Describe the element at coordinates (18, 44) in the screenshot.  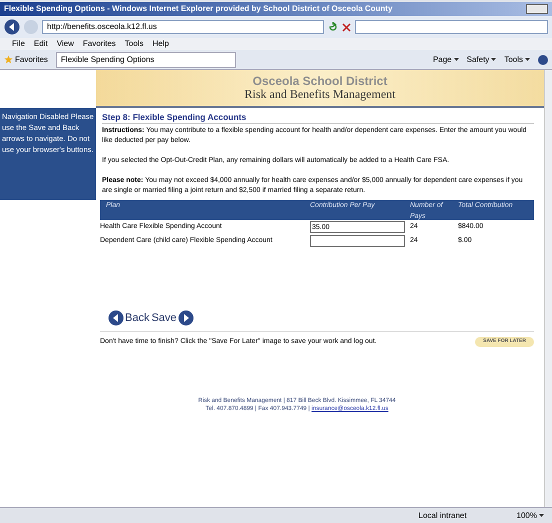
I see `menu-item: File` at that location.